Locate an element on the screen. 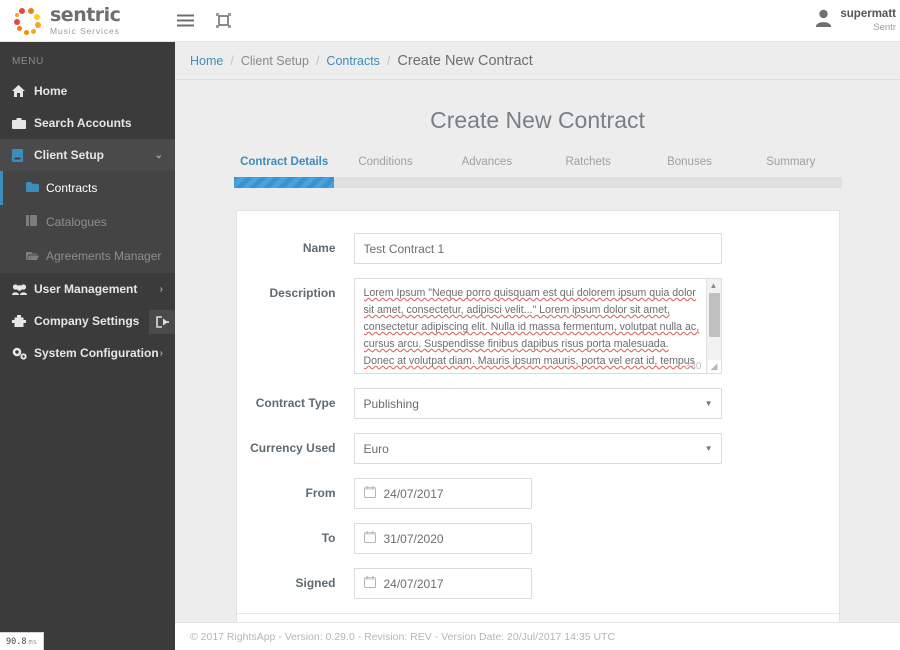 The height and width of the screenshot is (650, 900). description-label: Description is located at coordinates (302, 293).